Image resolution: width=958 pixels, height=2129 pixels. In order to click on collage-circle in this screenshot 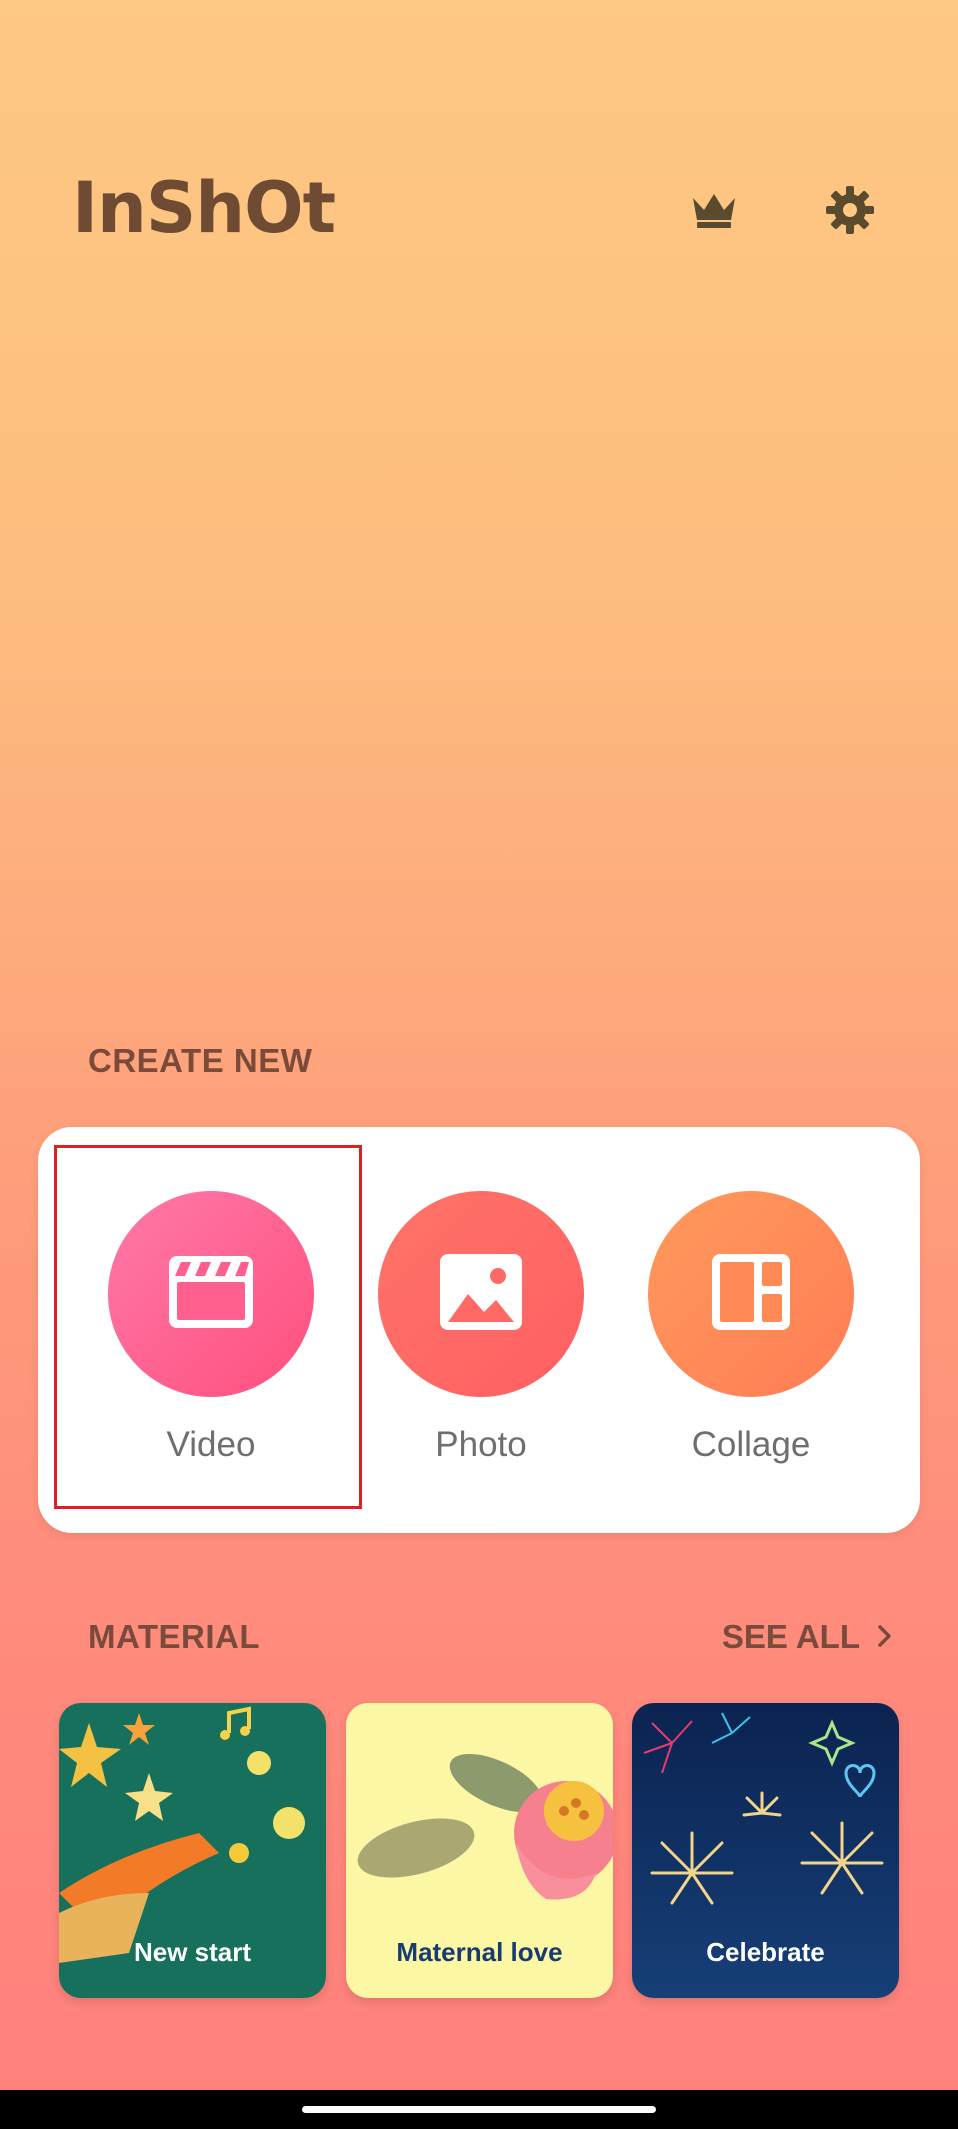, I will do `click(751, 1294)`.